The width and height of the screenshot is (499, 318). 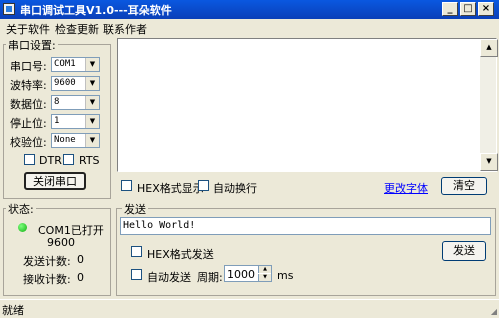 What do you see at coordinates (57, 102) in the screenshot?
I see `databits-value: 8` at bounding box center [57, 102].